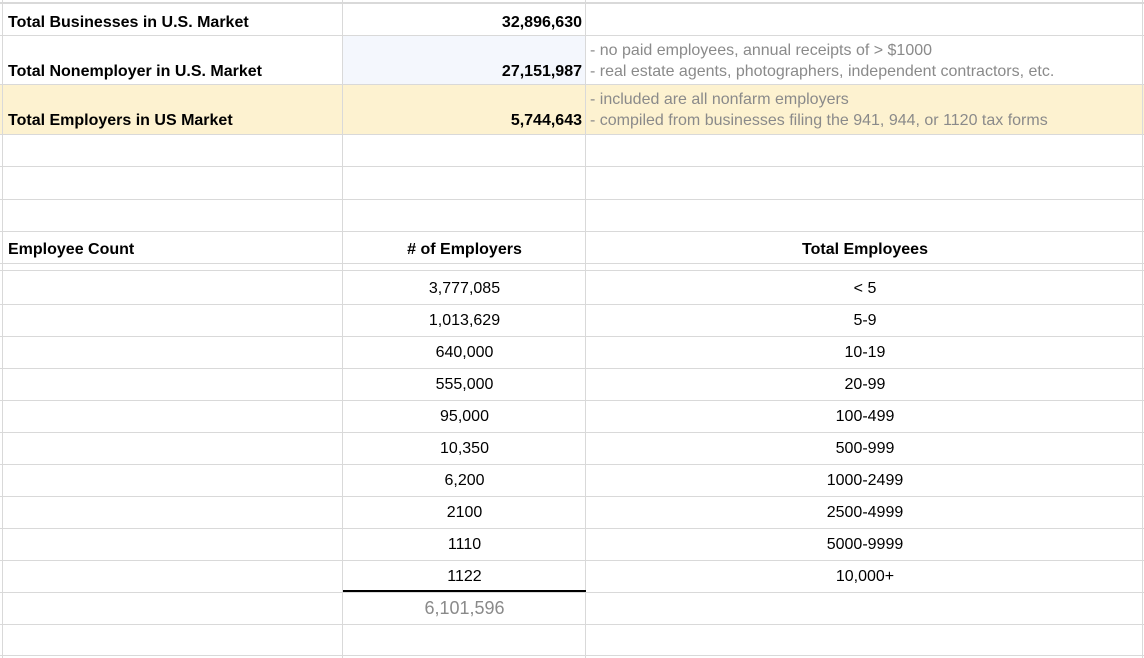 The width and height of the screenshot is (1144, 658). I want to click on employers-cell: 640,000, so click(464, 353).